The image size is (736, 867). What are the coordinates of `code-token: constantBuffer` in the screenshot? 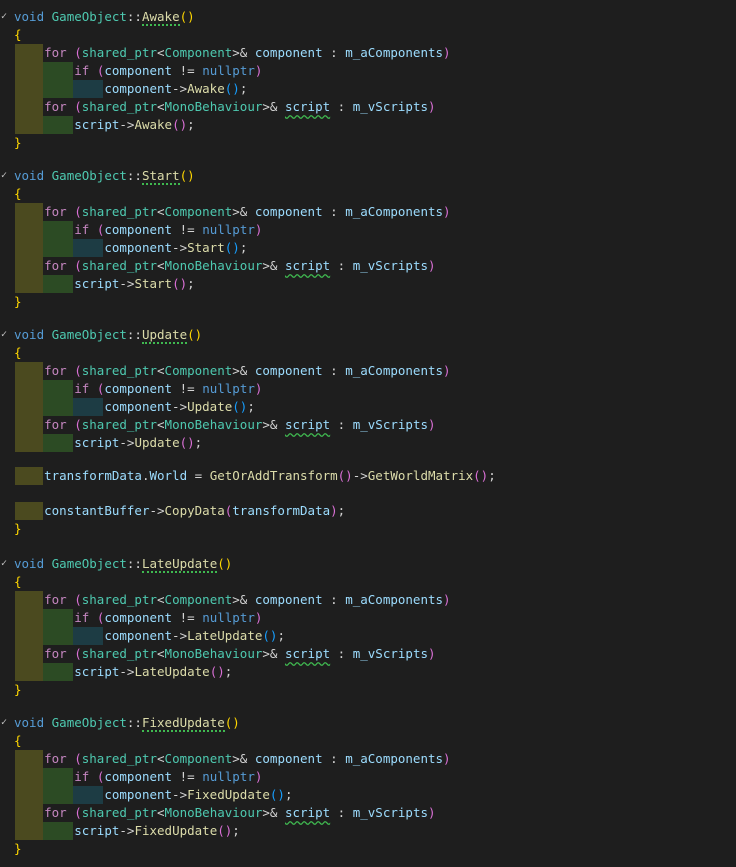 It's located at (97, 510).